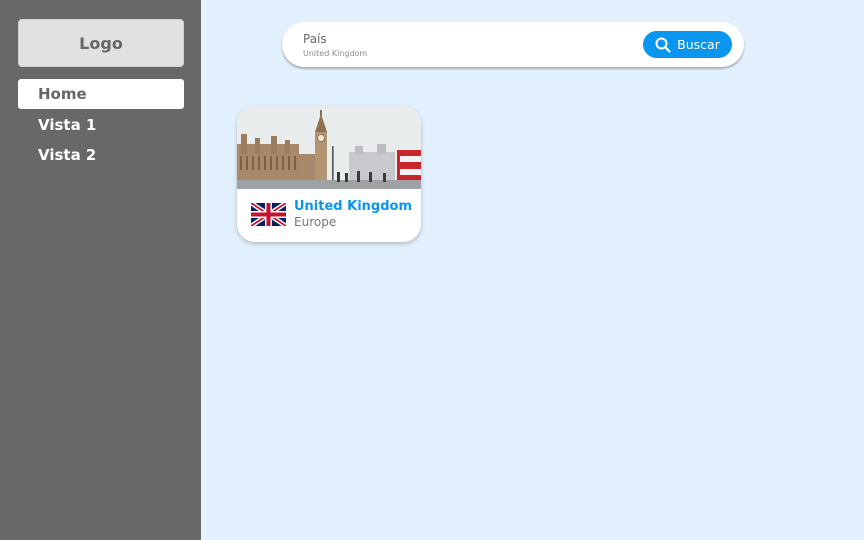  I want to click on search-field-label: País, so click(315, 39).